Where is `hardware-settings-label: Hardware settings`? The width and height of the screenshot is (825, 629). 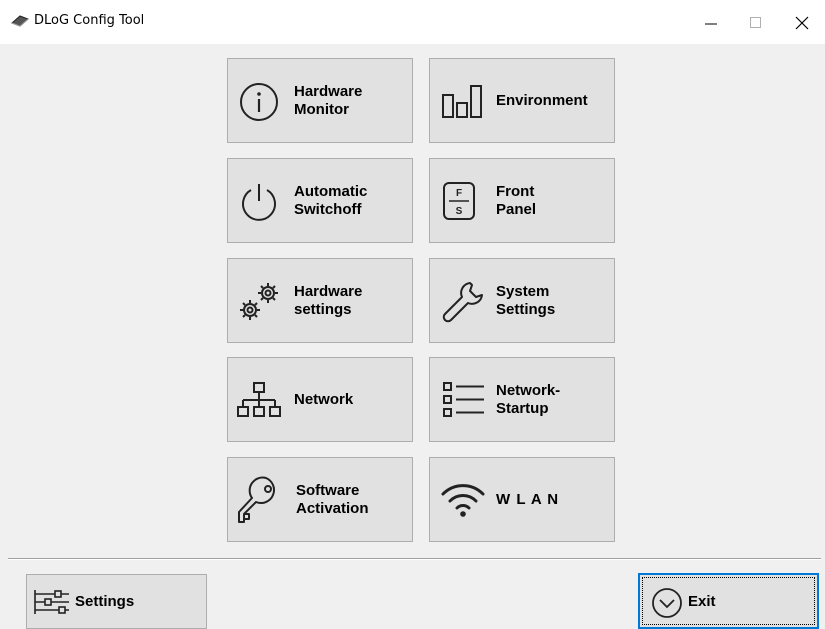 hardware-settings-label: Hardware settings is located at coordinates (328, 300).